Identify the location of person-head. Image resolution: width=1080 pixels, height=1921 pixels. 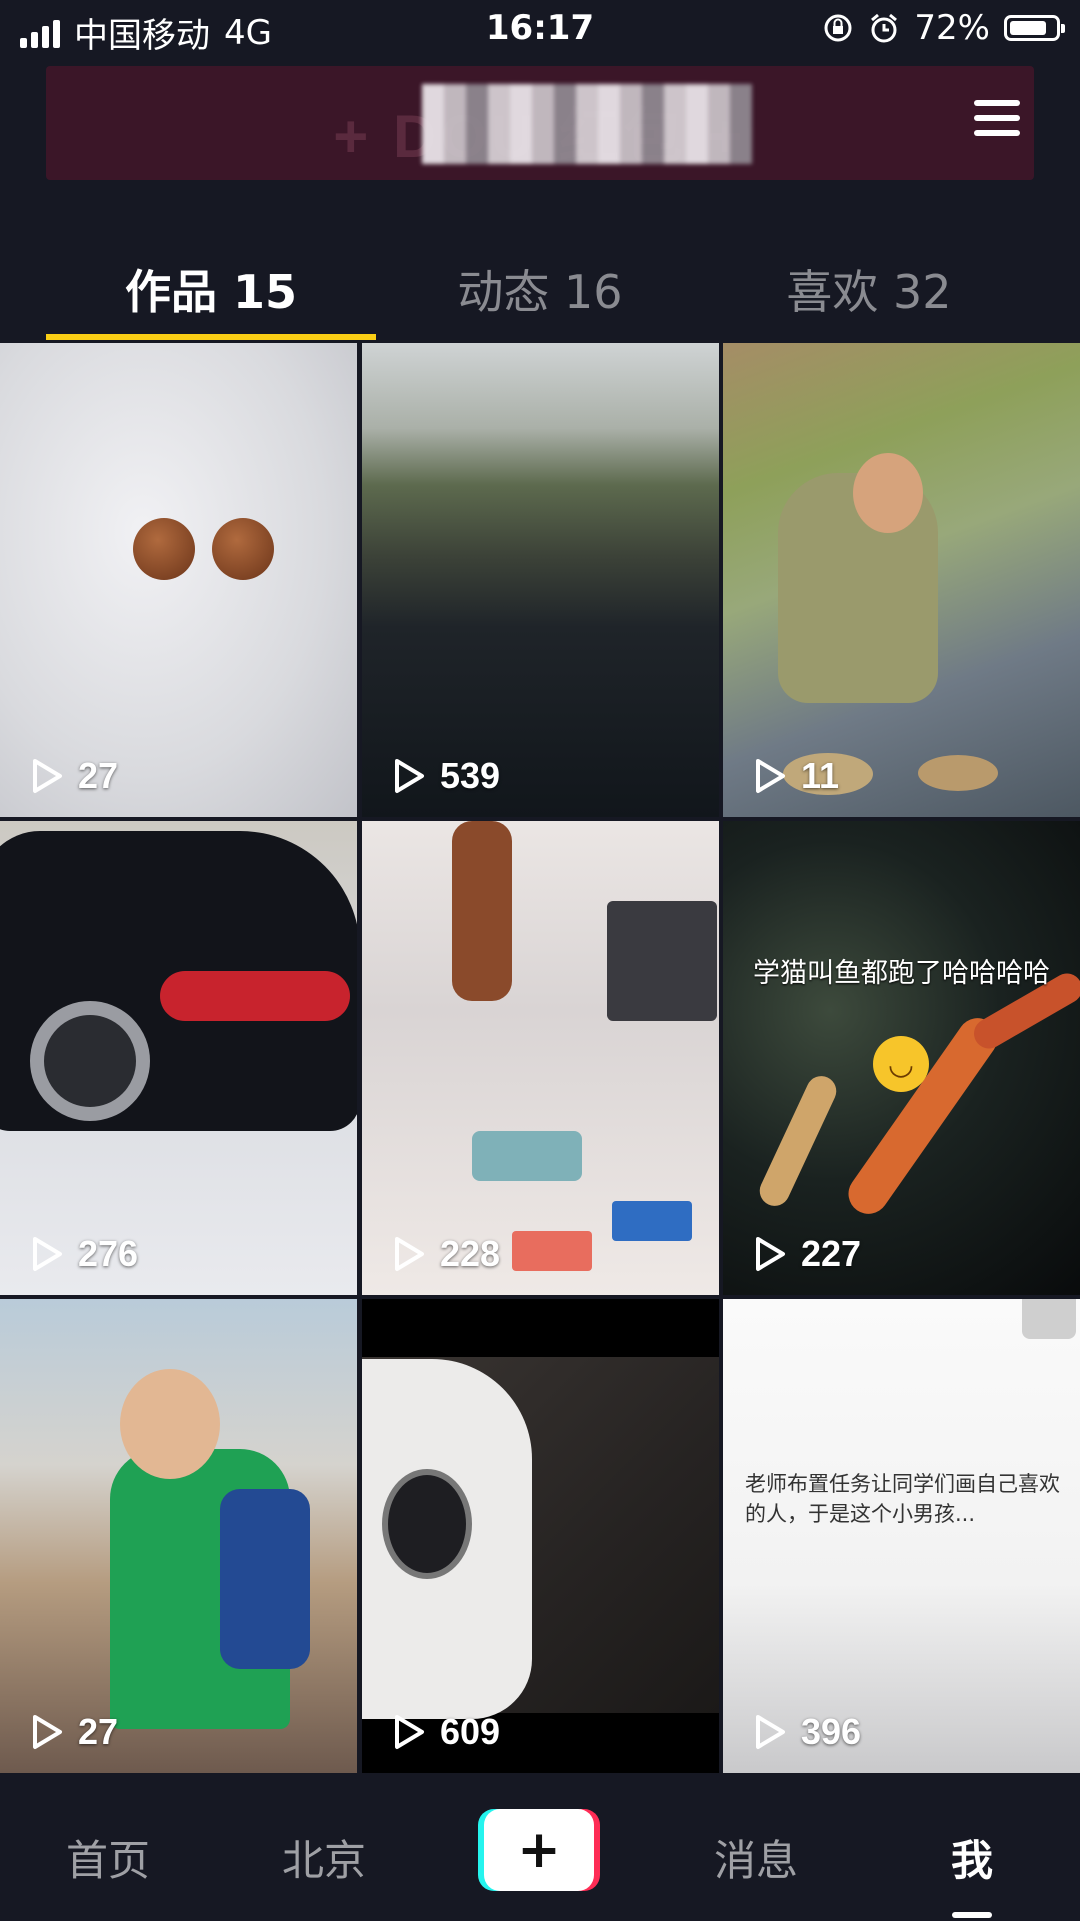
(888, 493).